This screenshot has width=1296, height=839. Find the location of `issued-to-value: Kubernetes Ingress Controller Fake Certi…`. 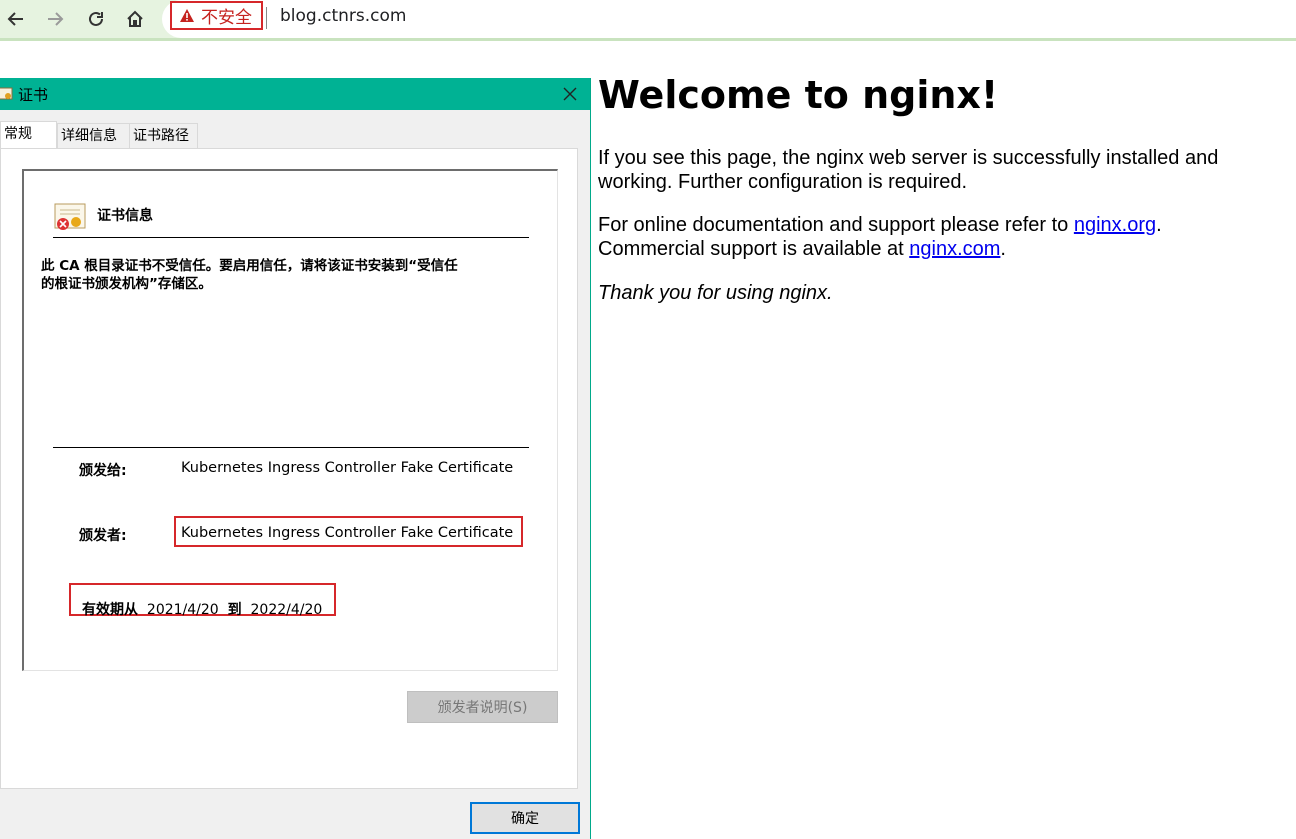

issued-to-value: Kubernetes Ingress Controller Fake Certi… is located at coordinates (347, 468).